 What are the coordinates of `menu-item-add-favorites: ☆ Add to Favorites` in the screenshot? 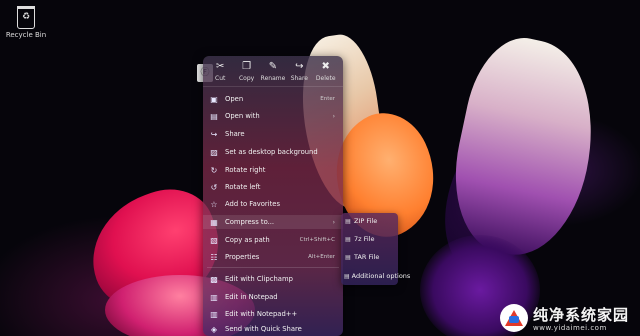 It's located at (273, 204).